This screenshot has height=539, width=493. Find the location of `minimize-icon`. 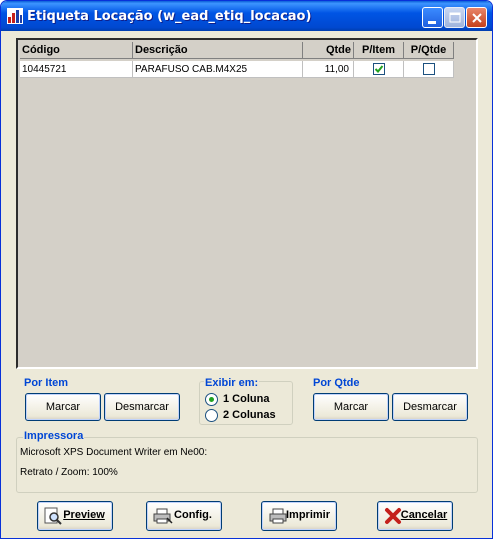

minimize-icon is located at coordinates (432, 17).